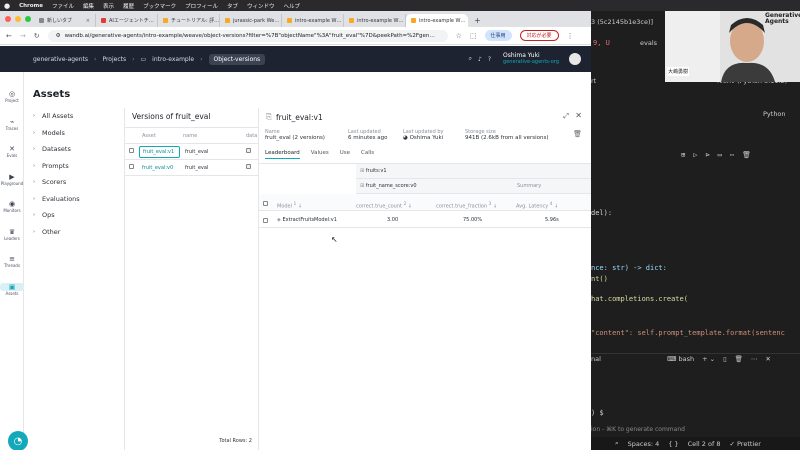 The image size is (800, 450). What do you see at coordinates (489, 59) in the screenshot?
I see `help-icon: ?` at bounding box center [489, 59].